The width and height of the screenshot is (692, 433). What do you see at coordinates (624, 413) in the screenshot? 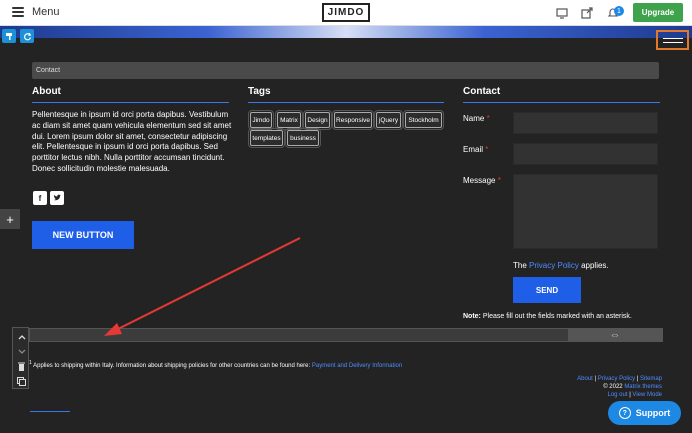
I see `help-icon: ?` at bounding box center [624, 413].